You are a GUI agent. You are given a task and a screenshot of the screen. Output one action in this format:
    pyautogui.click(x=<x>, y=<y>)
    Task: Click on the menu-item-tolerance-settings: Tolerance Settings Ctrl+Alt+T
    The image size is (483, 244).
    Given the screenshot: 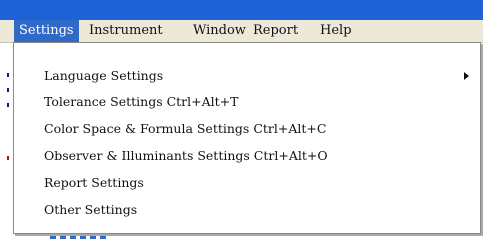 What is the action you would take?
    pyautogui.click(x=247, y=101)
    